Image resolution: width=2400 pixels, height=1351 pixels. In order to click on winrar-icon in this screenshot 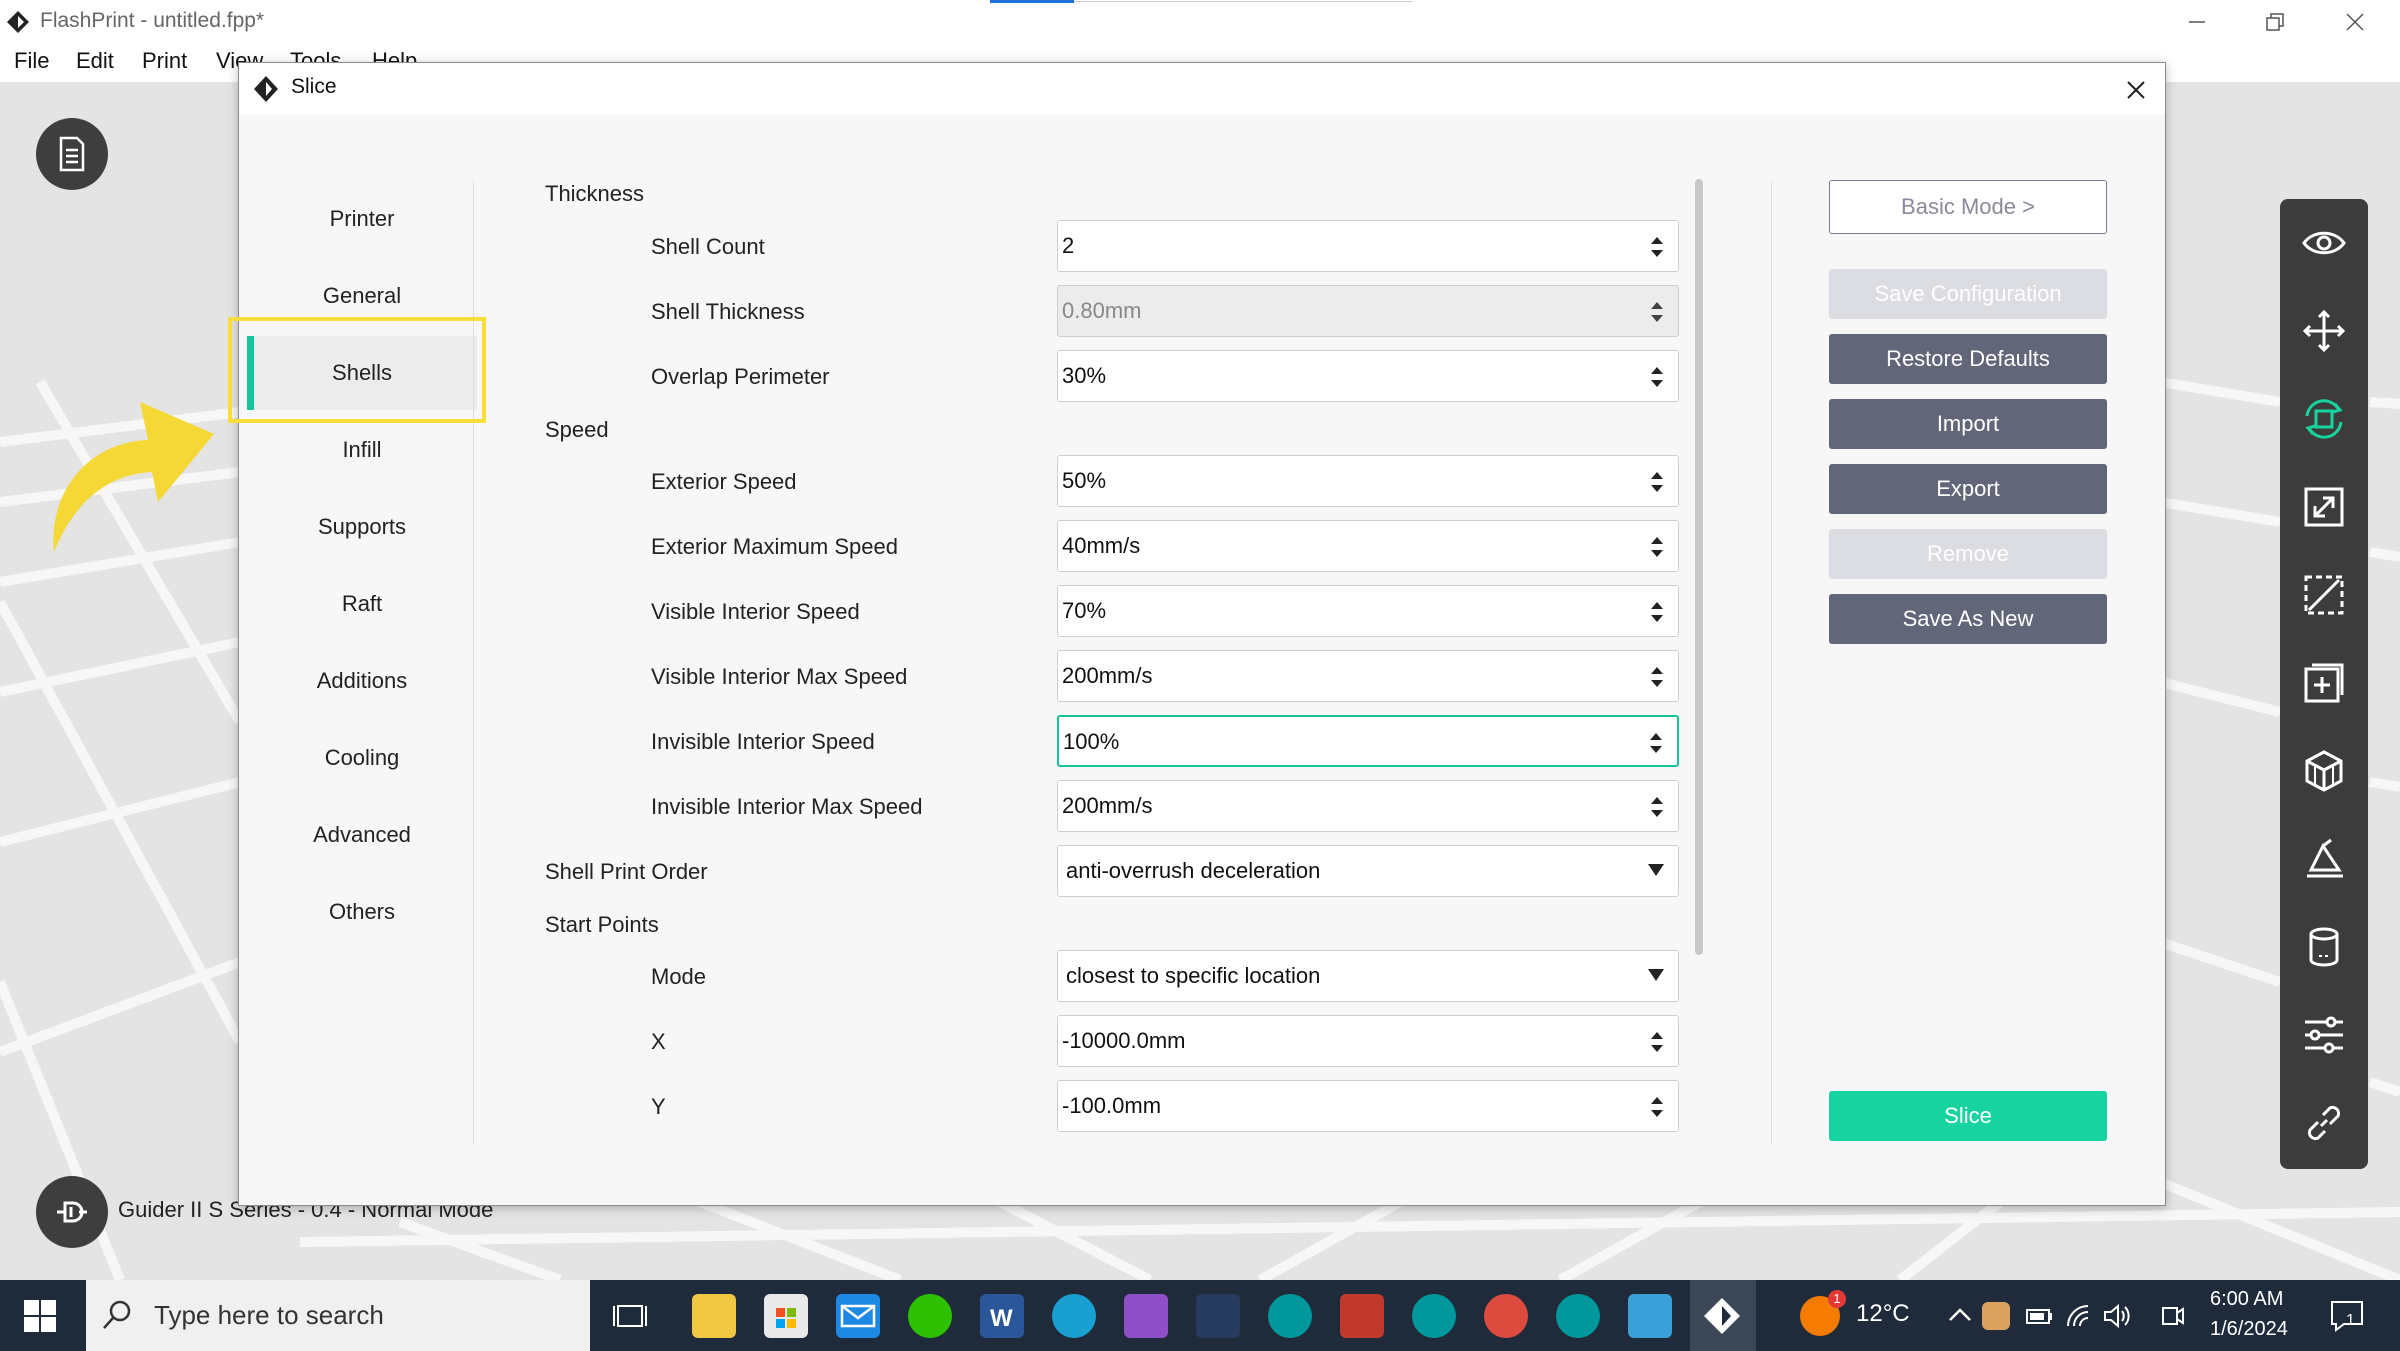, I will do `click(1362, 1316)`.